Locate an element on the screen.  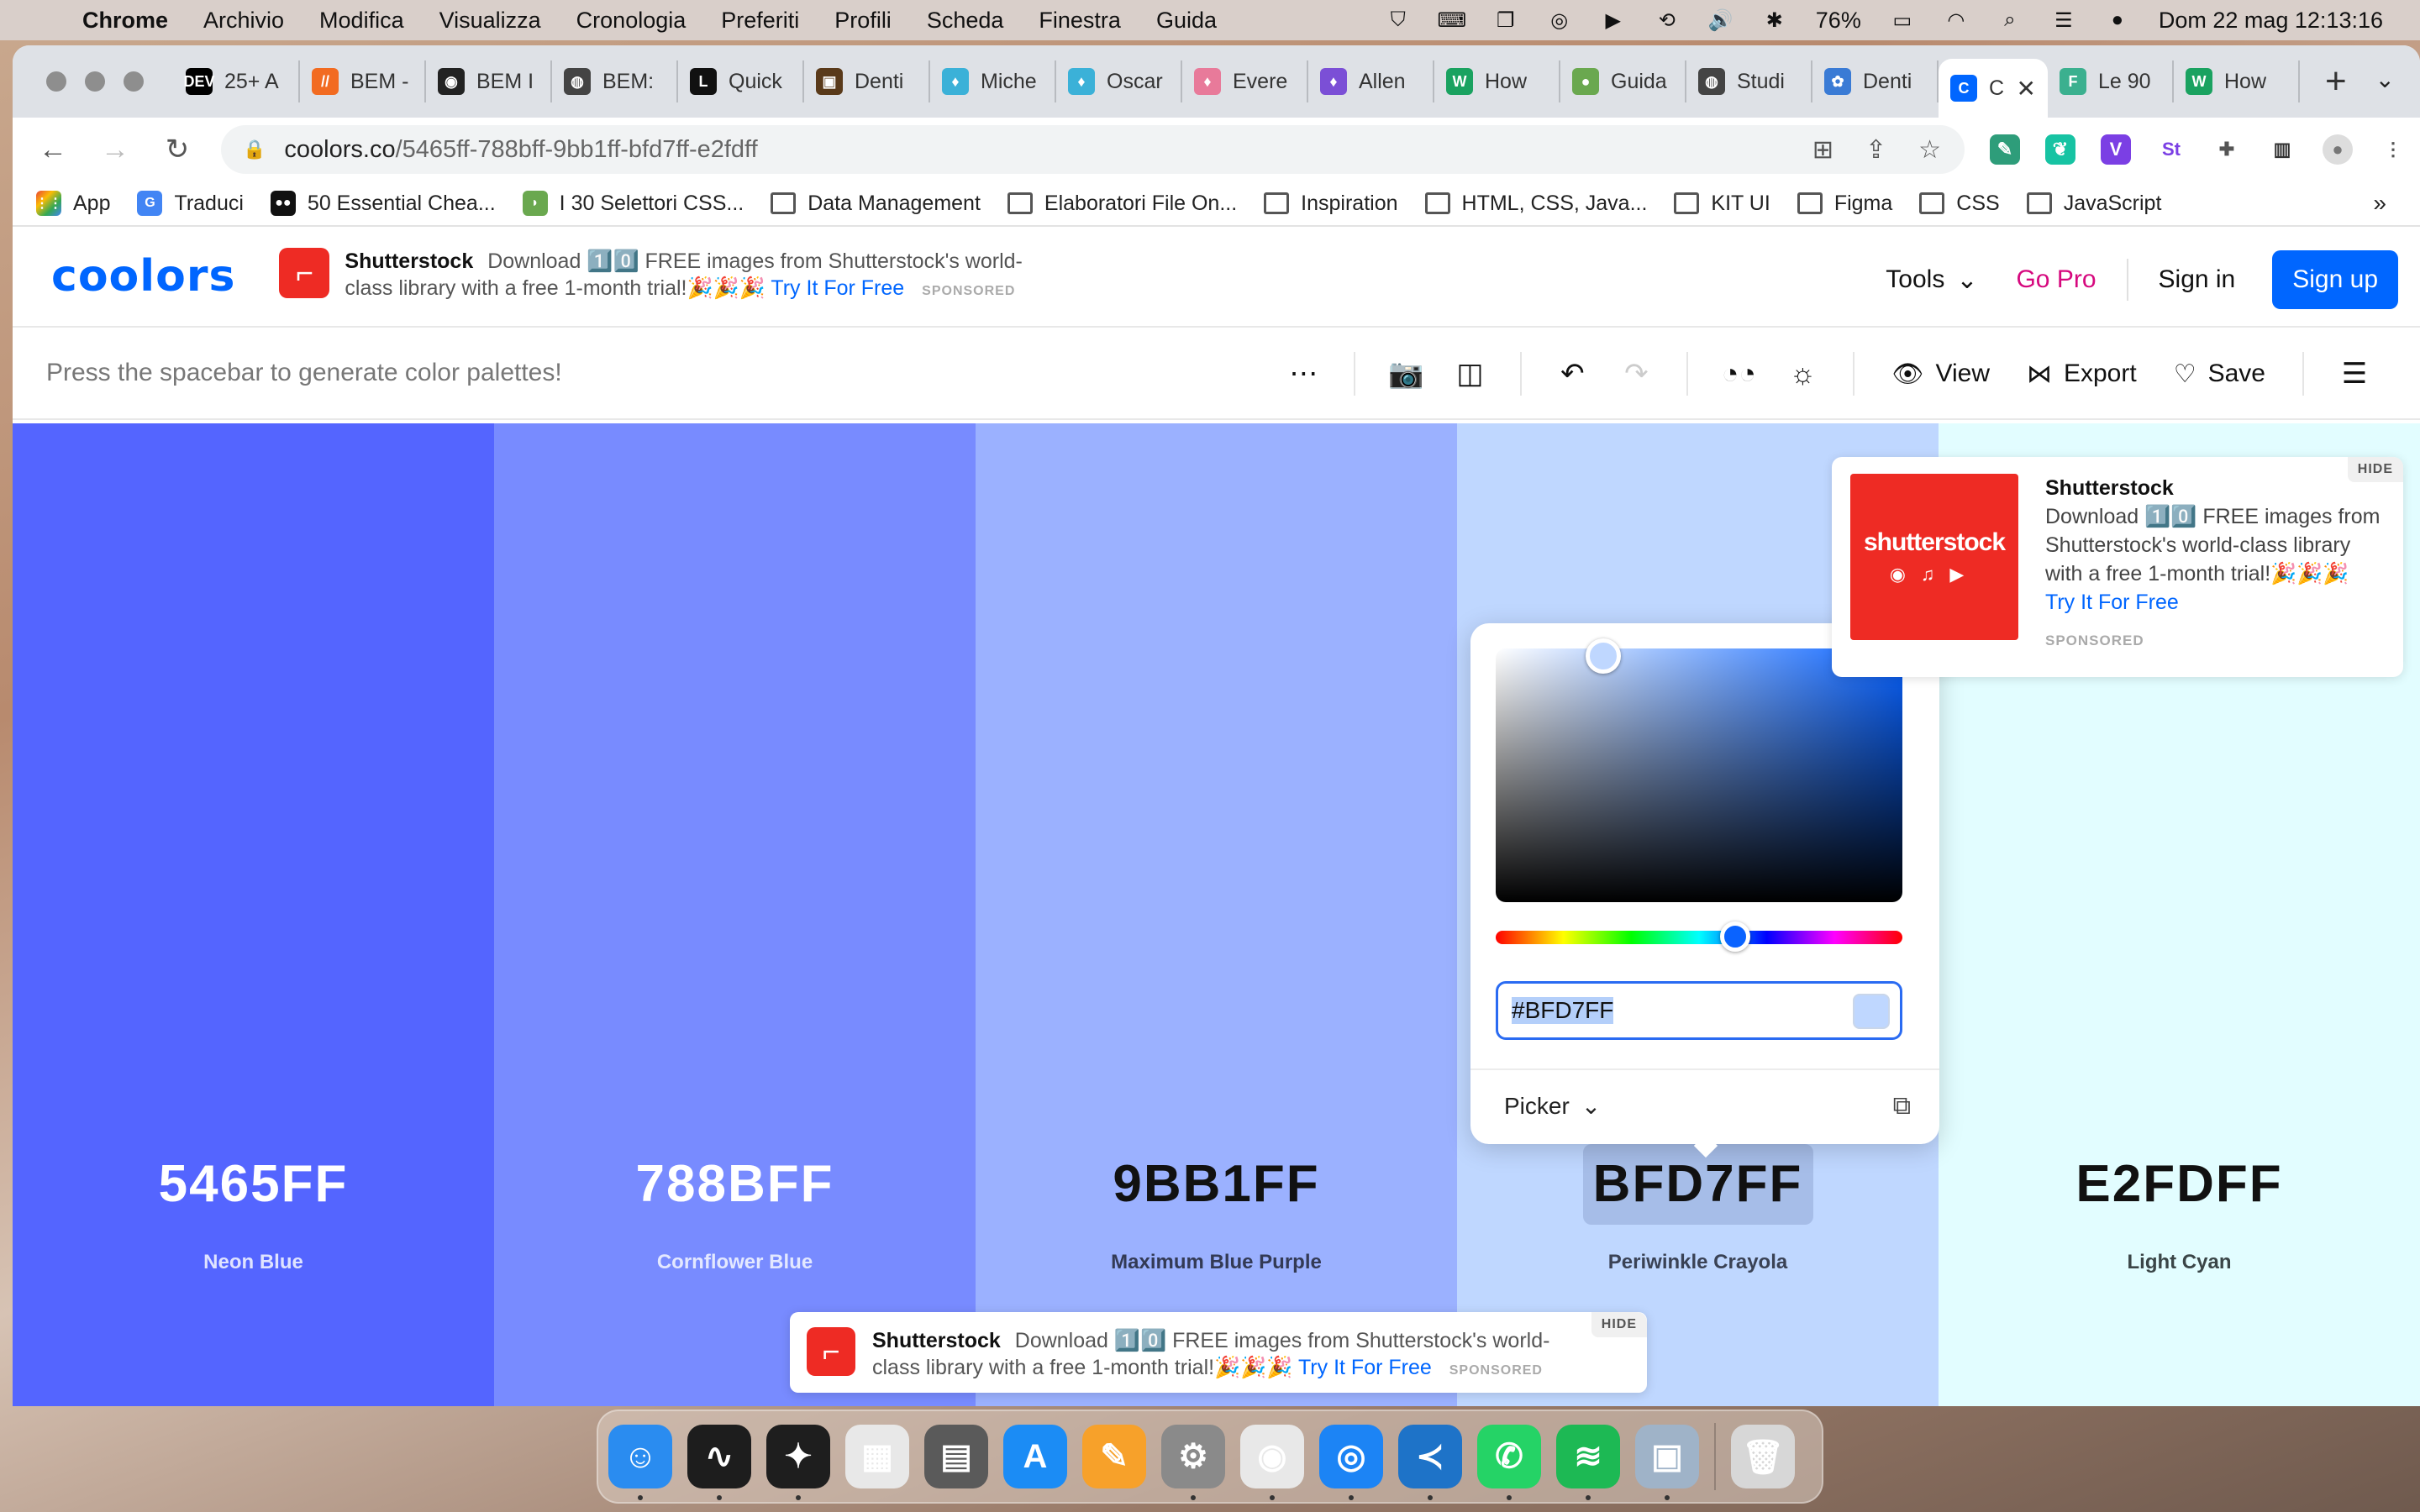
bookmark-item: CSS is located at coordinates (1960, 204).